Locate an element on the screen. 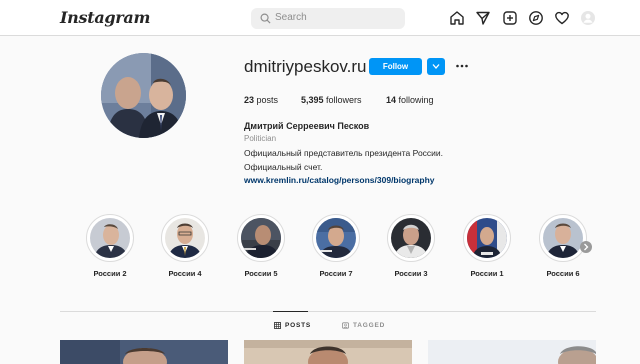 The image size is (640, 364). tag-icon is located at coordinates (345, 325).